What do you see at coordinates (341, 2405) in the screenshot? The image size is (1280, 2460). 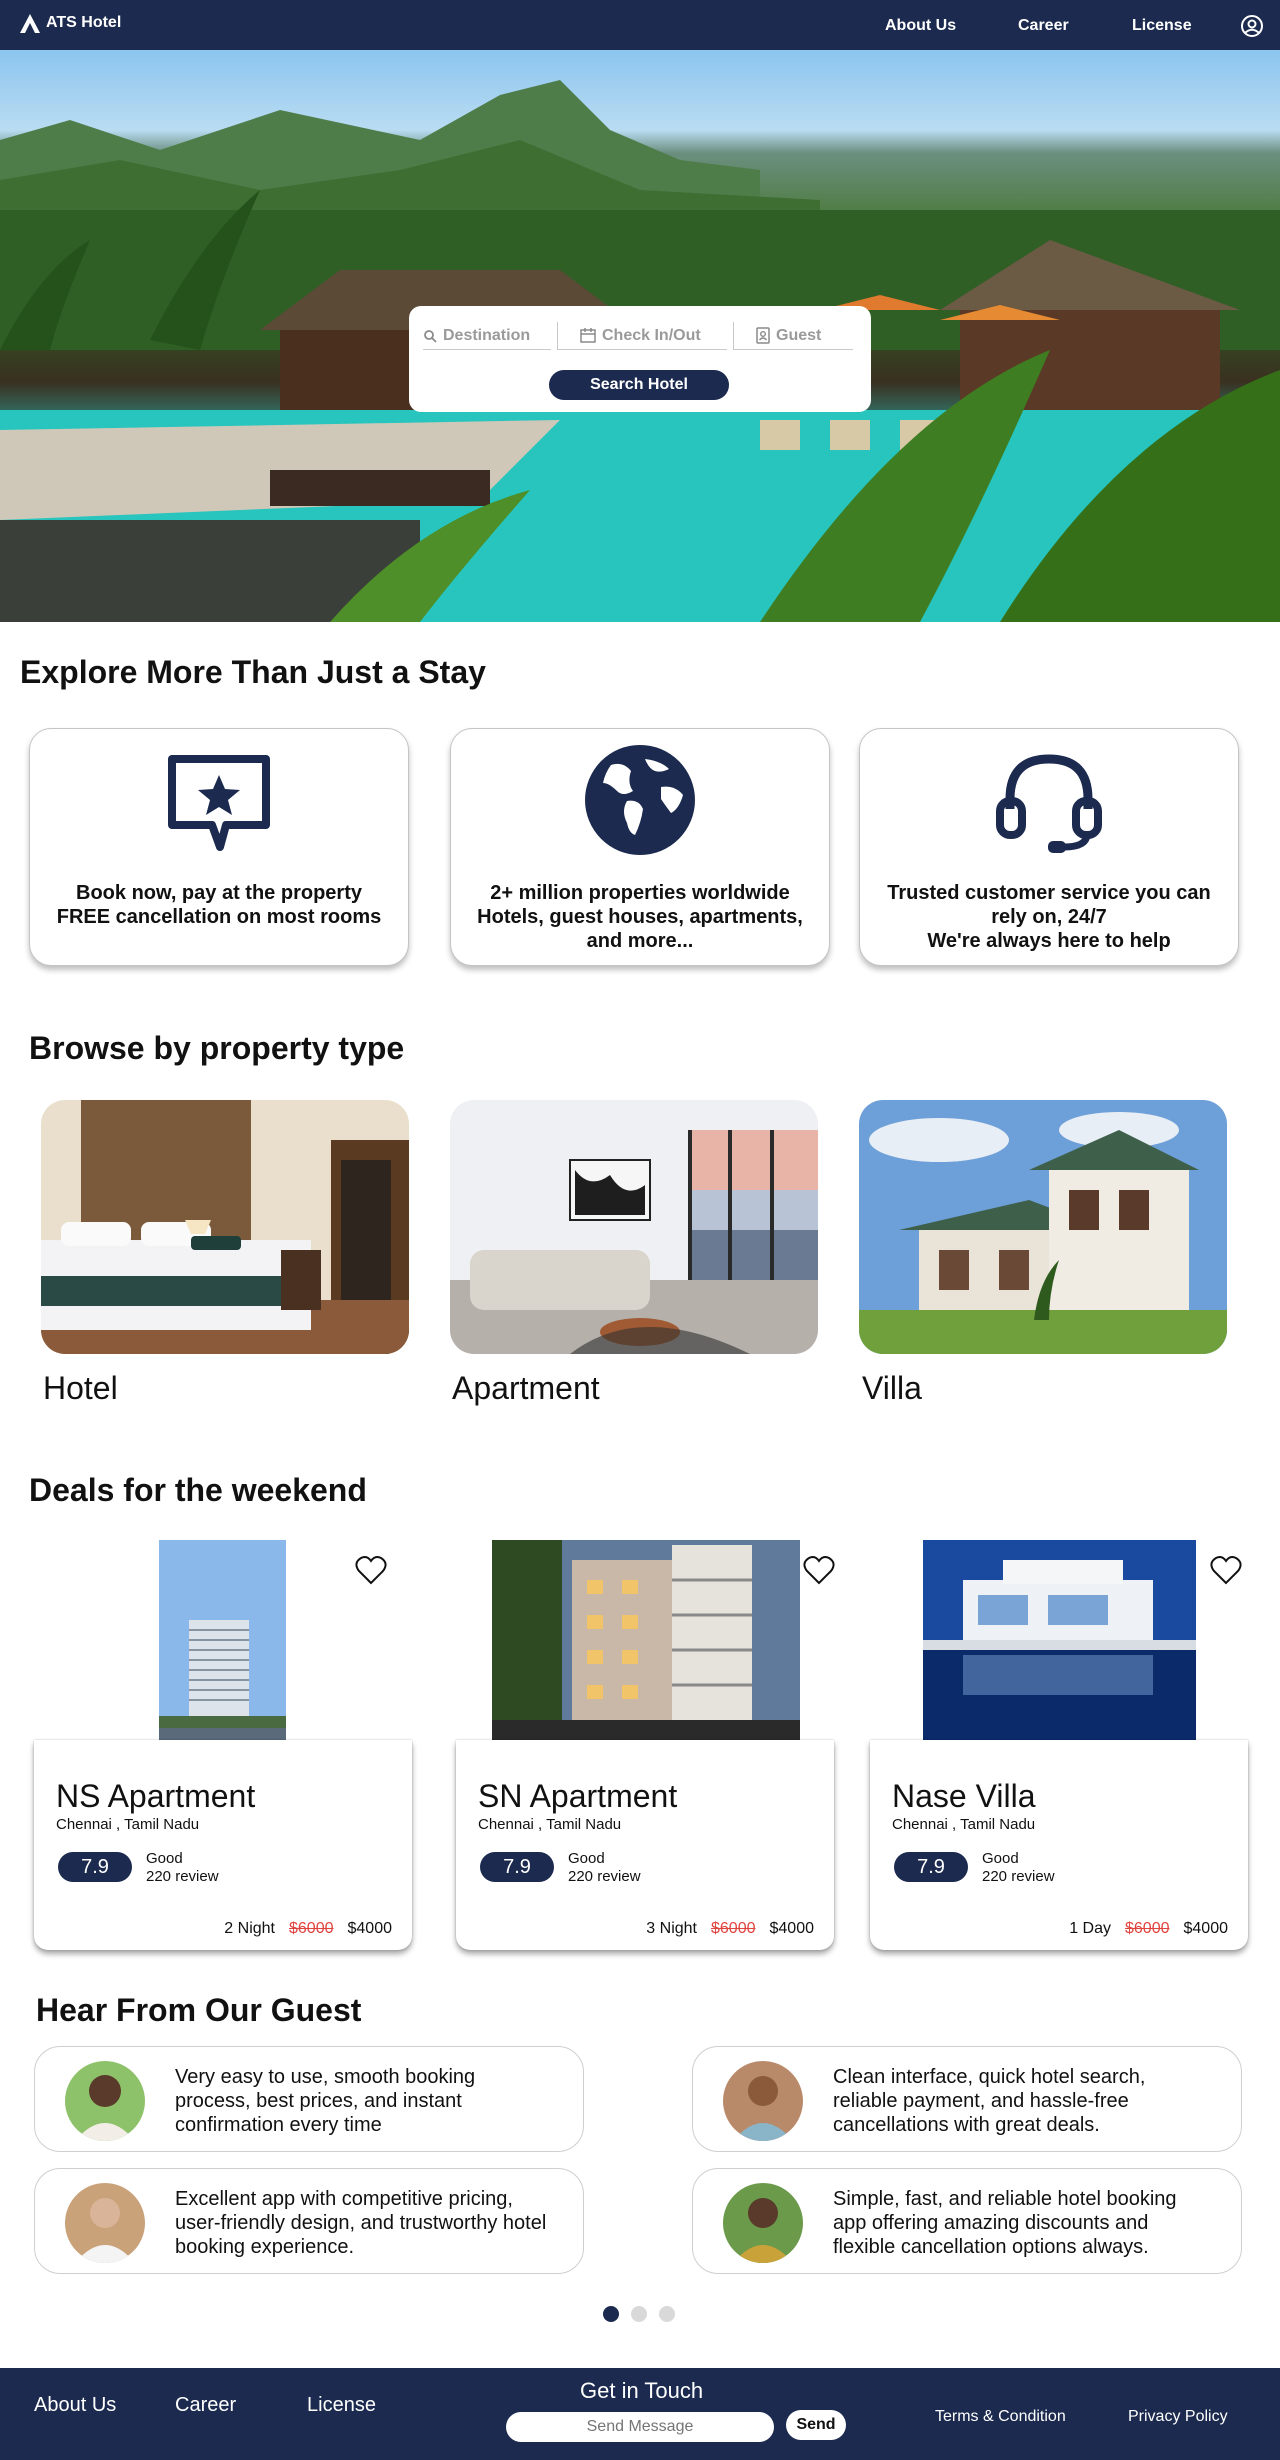 I see `footer-license-link: License` at bounding box center [341, 2405].